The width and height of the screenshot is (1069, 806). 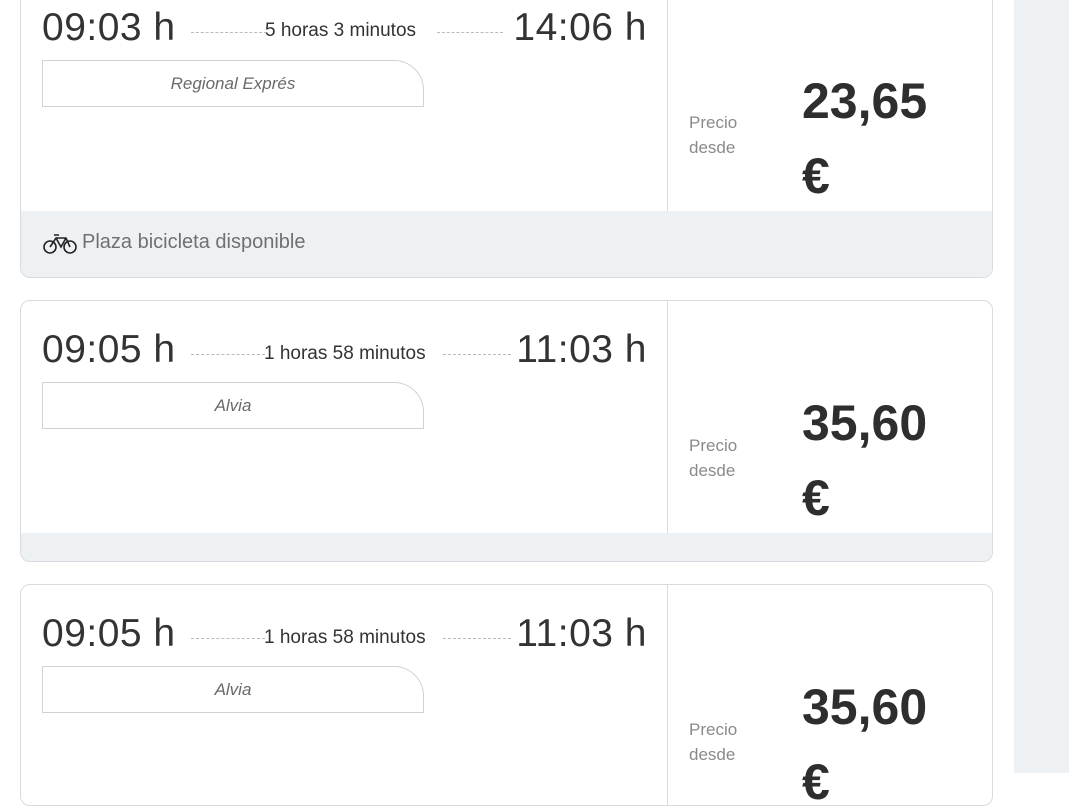 What do you see at coordinates (1041, 386) in the screenshot?
I see `right-scroll-rail` at bounding box center [1041, 386].